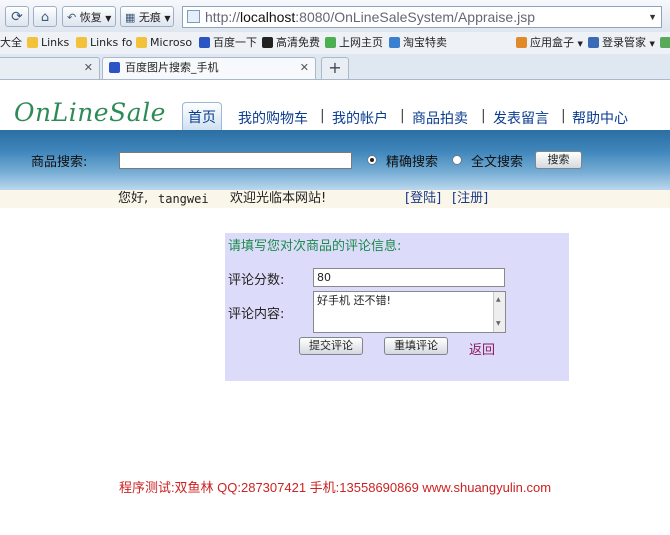  I want to click on privacy-label: 无痕, so click(149, 17).